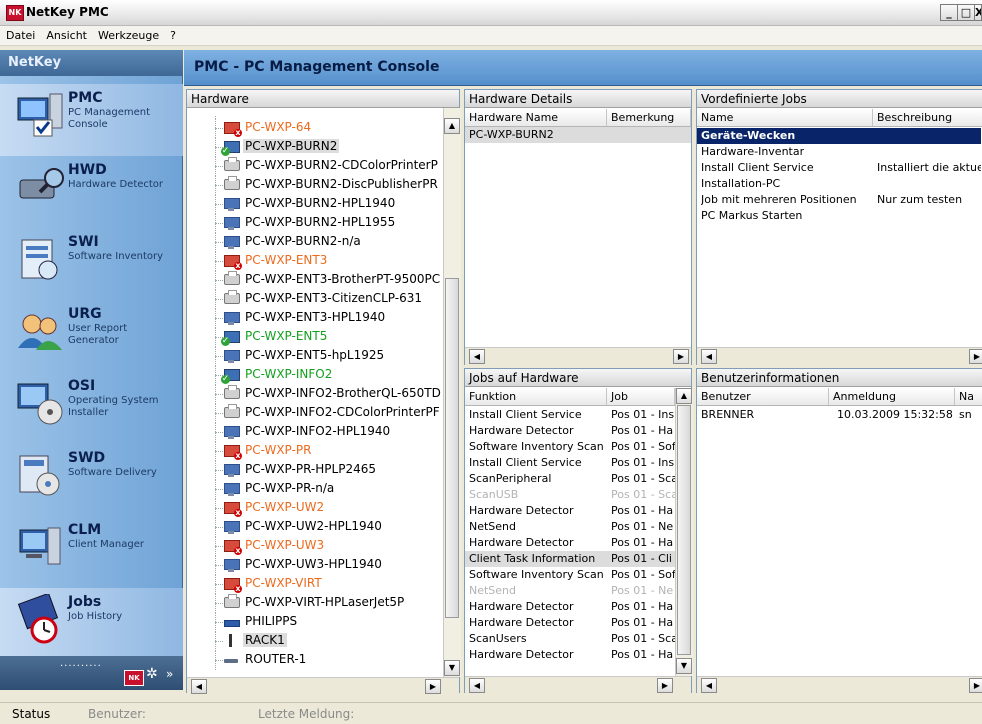 The image size is (982, 724). I want to click on tree-item: PC-WXP-INFO2-BrotherQL-650TD, so click(315, 394).